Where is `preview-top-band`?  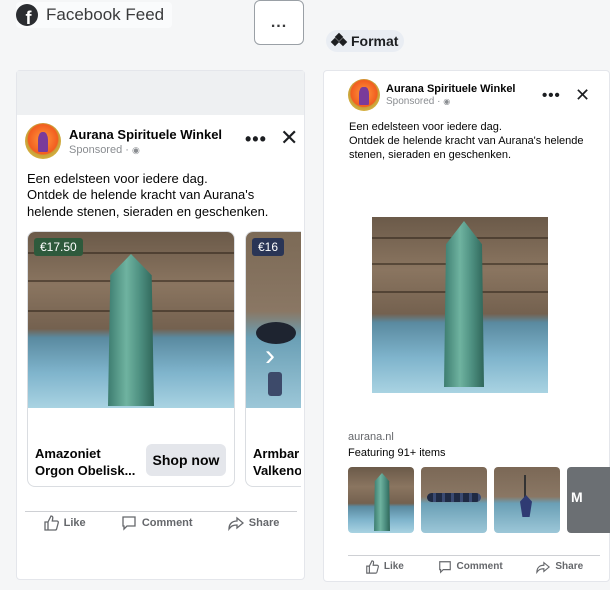 preview-top-band is located at coordinates (160, 93).